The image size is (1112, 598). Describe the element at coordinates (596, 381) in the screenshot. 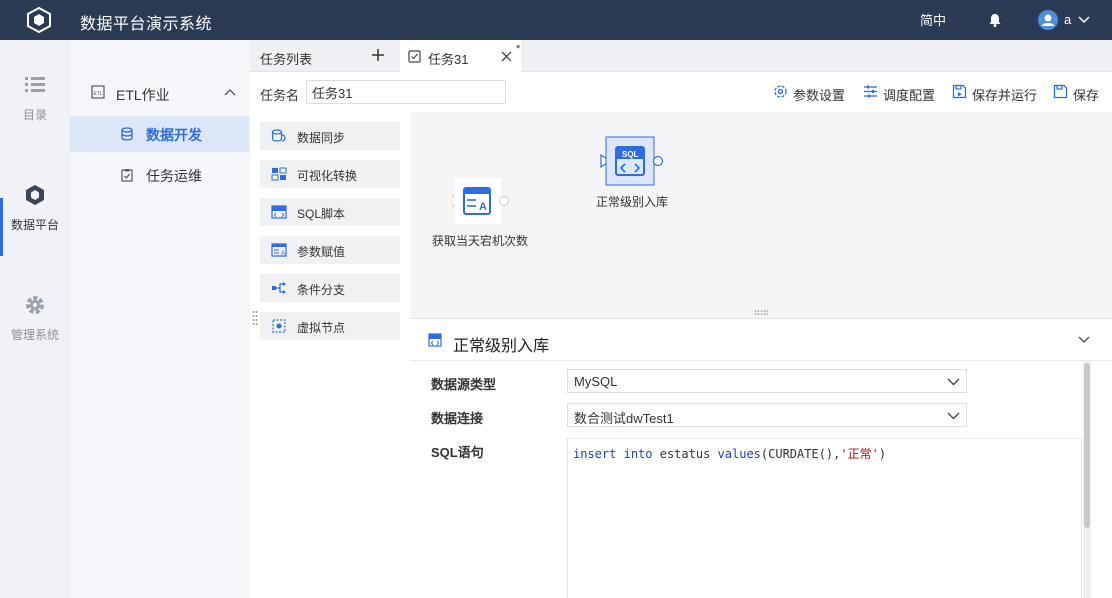

I see `select-value: MySQL` at that location.